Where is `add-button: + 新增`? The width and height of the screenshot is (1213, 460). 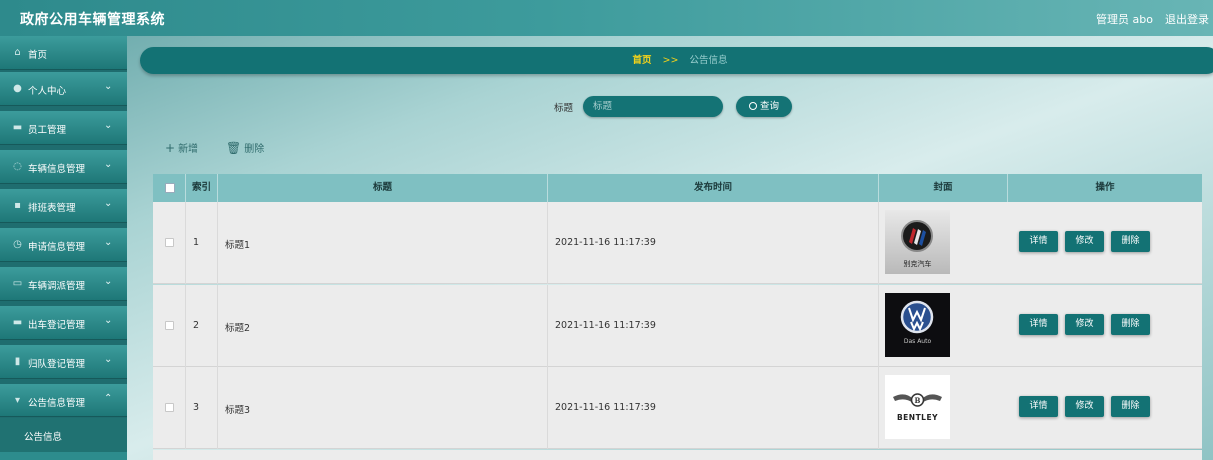
add-button: + 新增 is located at coordinates (181, 147).